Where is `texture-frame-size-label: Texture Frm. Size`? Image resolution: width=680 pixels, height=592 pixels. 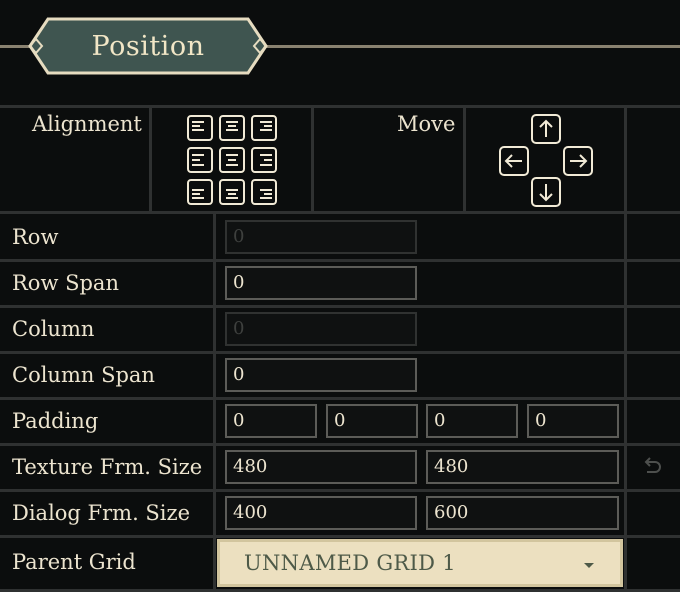 texture-frame-size-label: Texture Frm. Size is located at coordinates (107, 467).